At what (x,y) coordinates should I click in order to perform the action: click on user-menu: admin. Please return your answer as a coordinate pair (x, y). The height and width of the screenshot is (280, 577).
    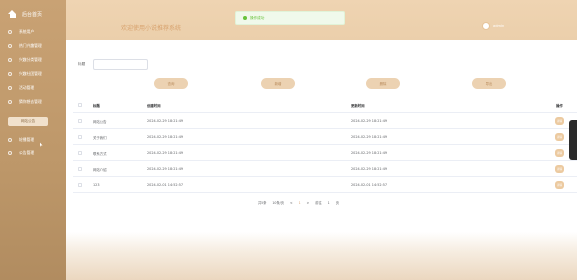
    Looking at the image, I should click on (493, 26).